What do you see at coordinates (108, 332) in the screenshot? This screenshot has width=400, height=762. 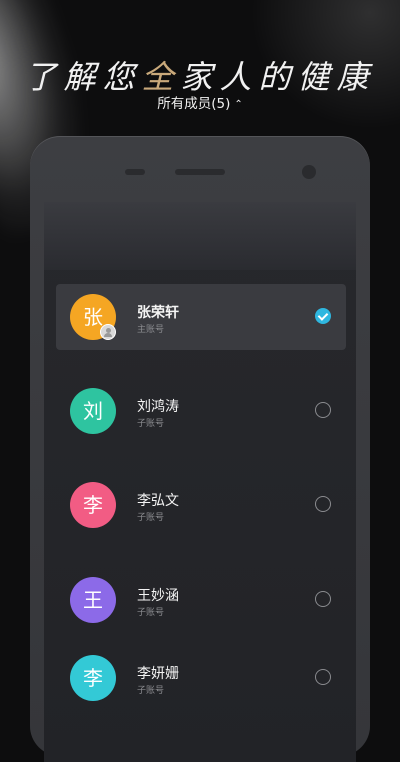 I see `user-icon` at bounding box center [108, 332].